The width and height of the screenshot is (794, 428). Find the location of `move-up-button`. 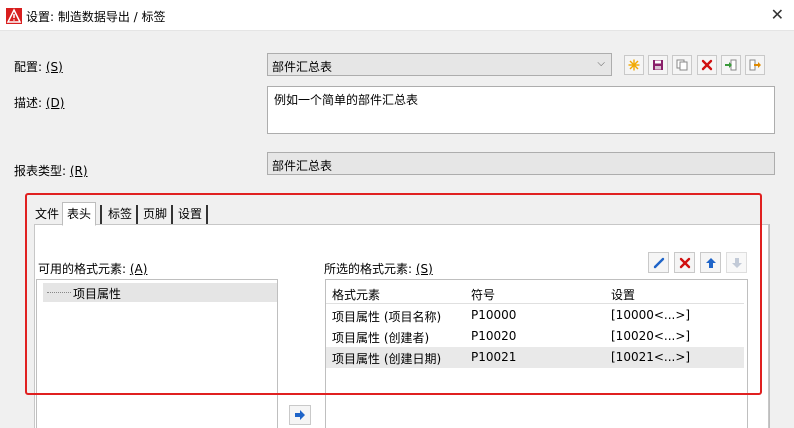

move-up-button is located at coordinates (710, 262).